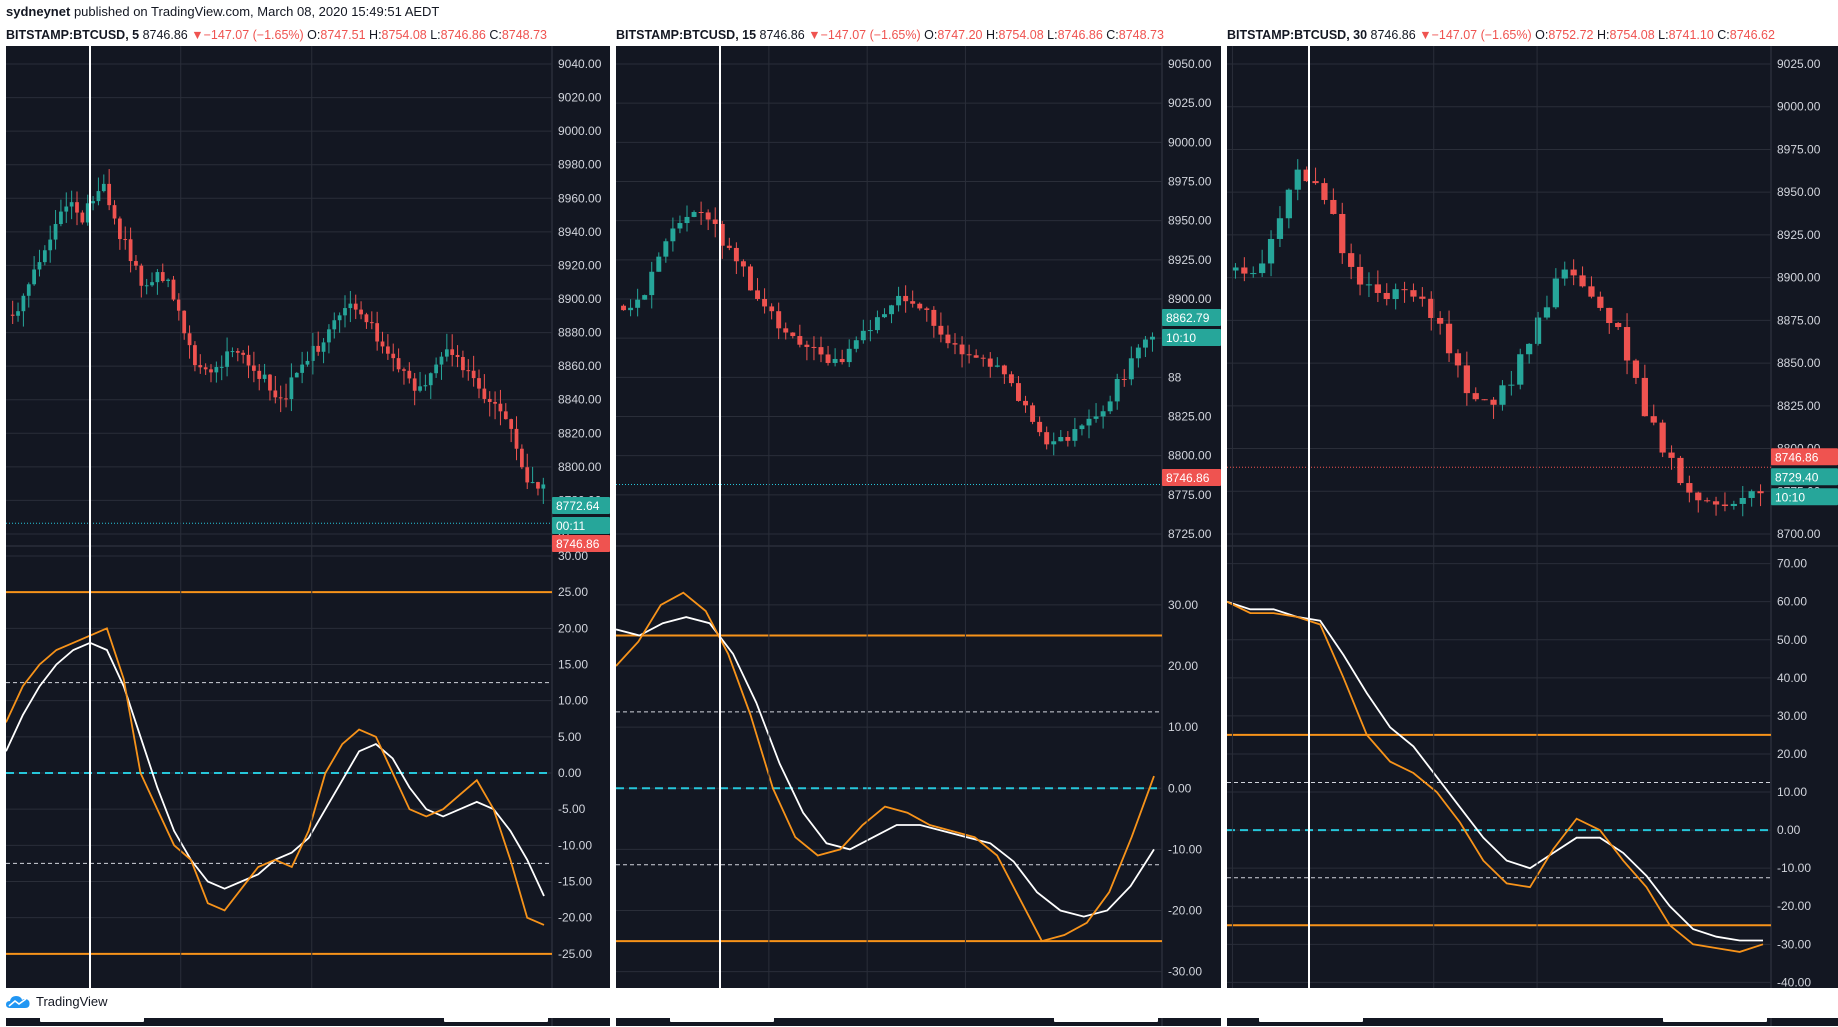 The image size is (1838, 1027). Describe the element at coordinates (961, 35) in the screenshot. I see `open-value: 8747.20` at that location.